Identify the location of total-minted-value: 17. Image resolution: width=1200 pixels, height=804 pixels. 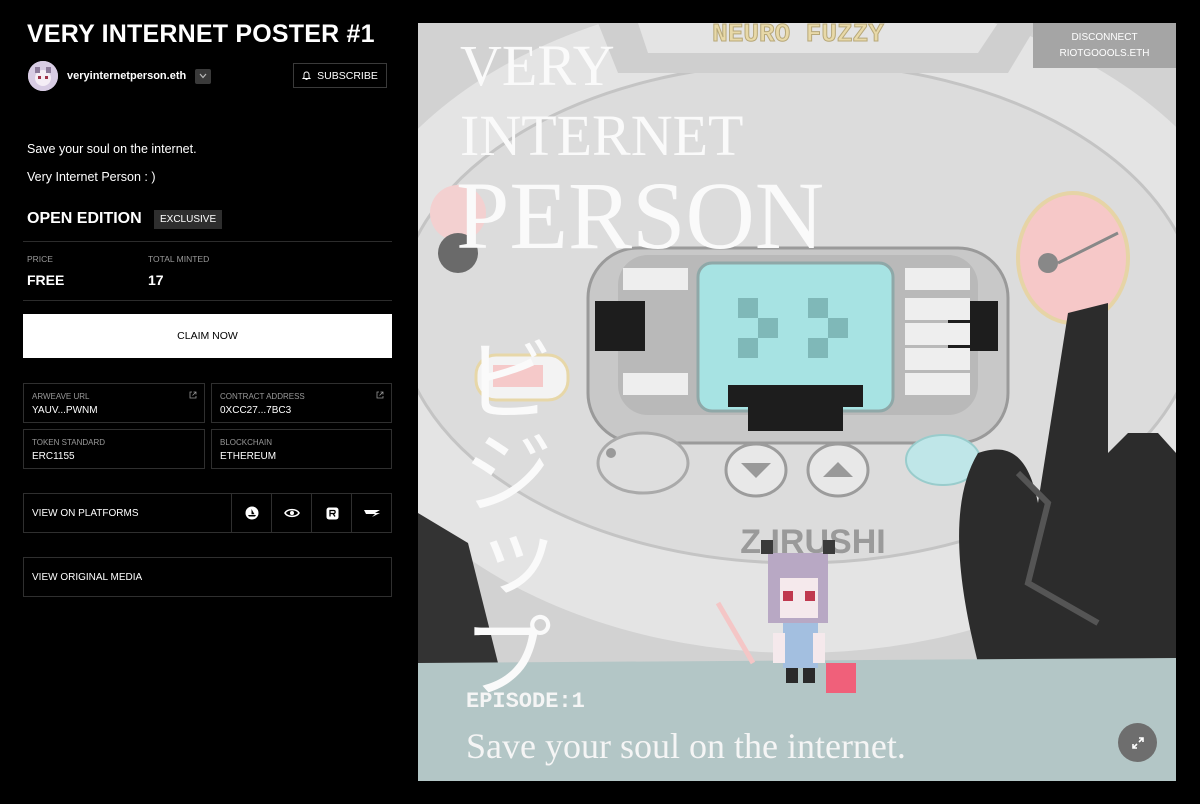
(156, 280).